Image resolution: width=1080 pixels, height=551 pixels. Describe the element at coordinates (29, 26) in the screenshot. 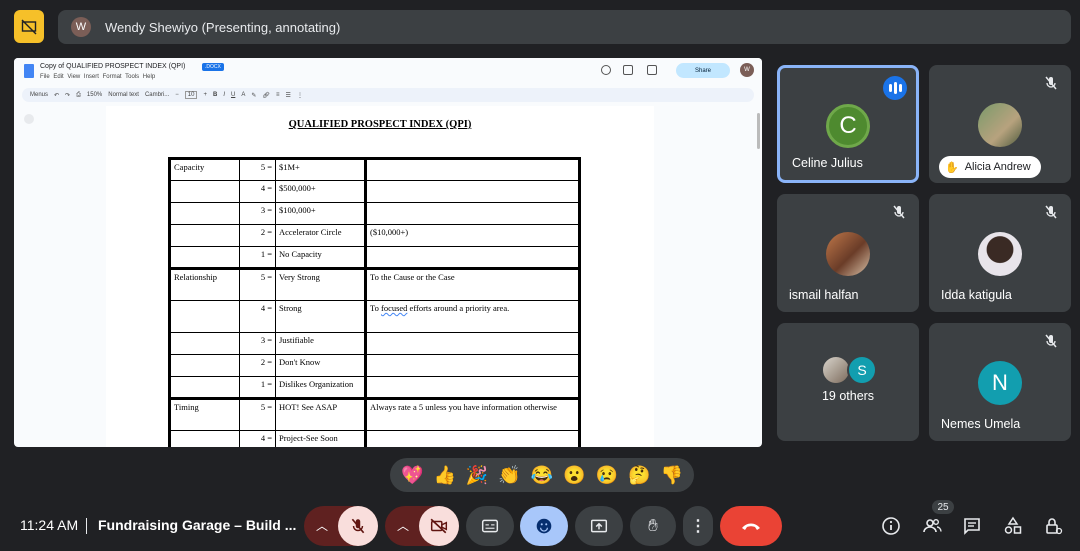

I see `presentation-icon` at that location.